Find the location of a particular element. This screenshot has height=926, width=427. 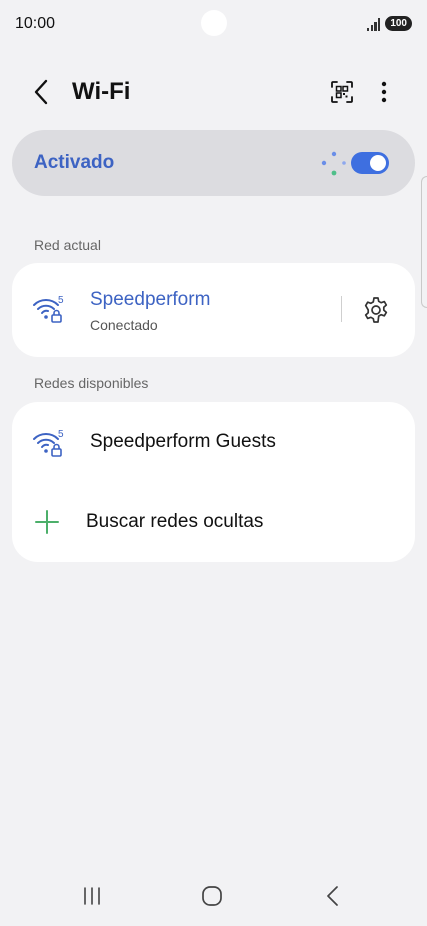

available-network-name: Speedperform Guests is located at coordinates (183, 441).